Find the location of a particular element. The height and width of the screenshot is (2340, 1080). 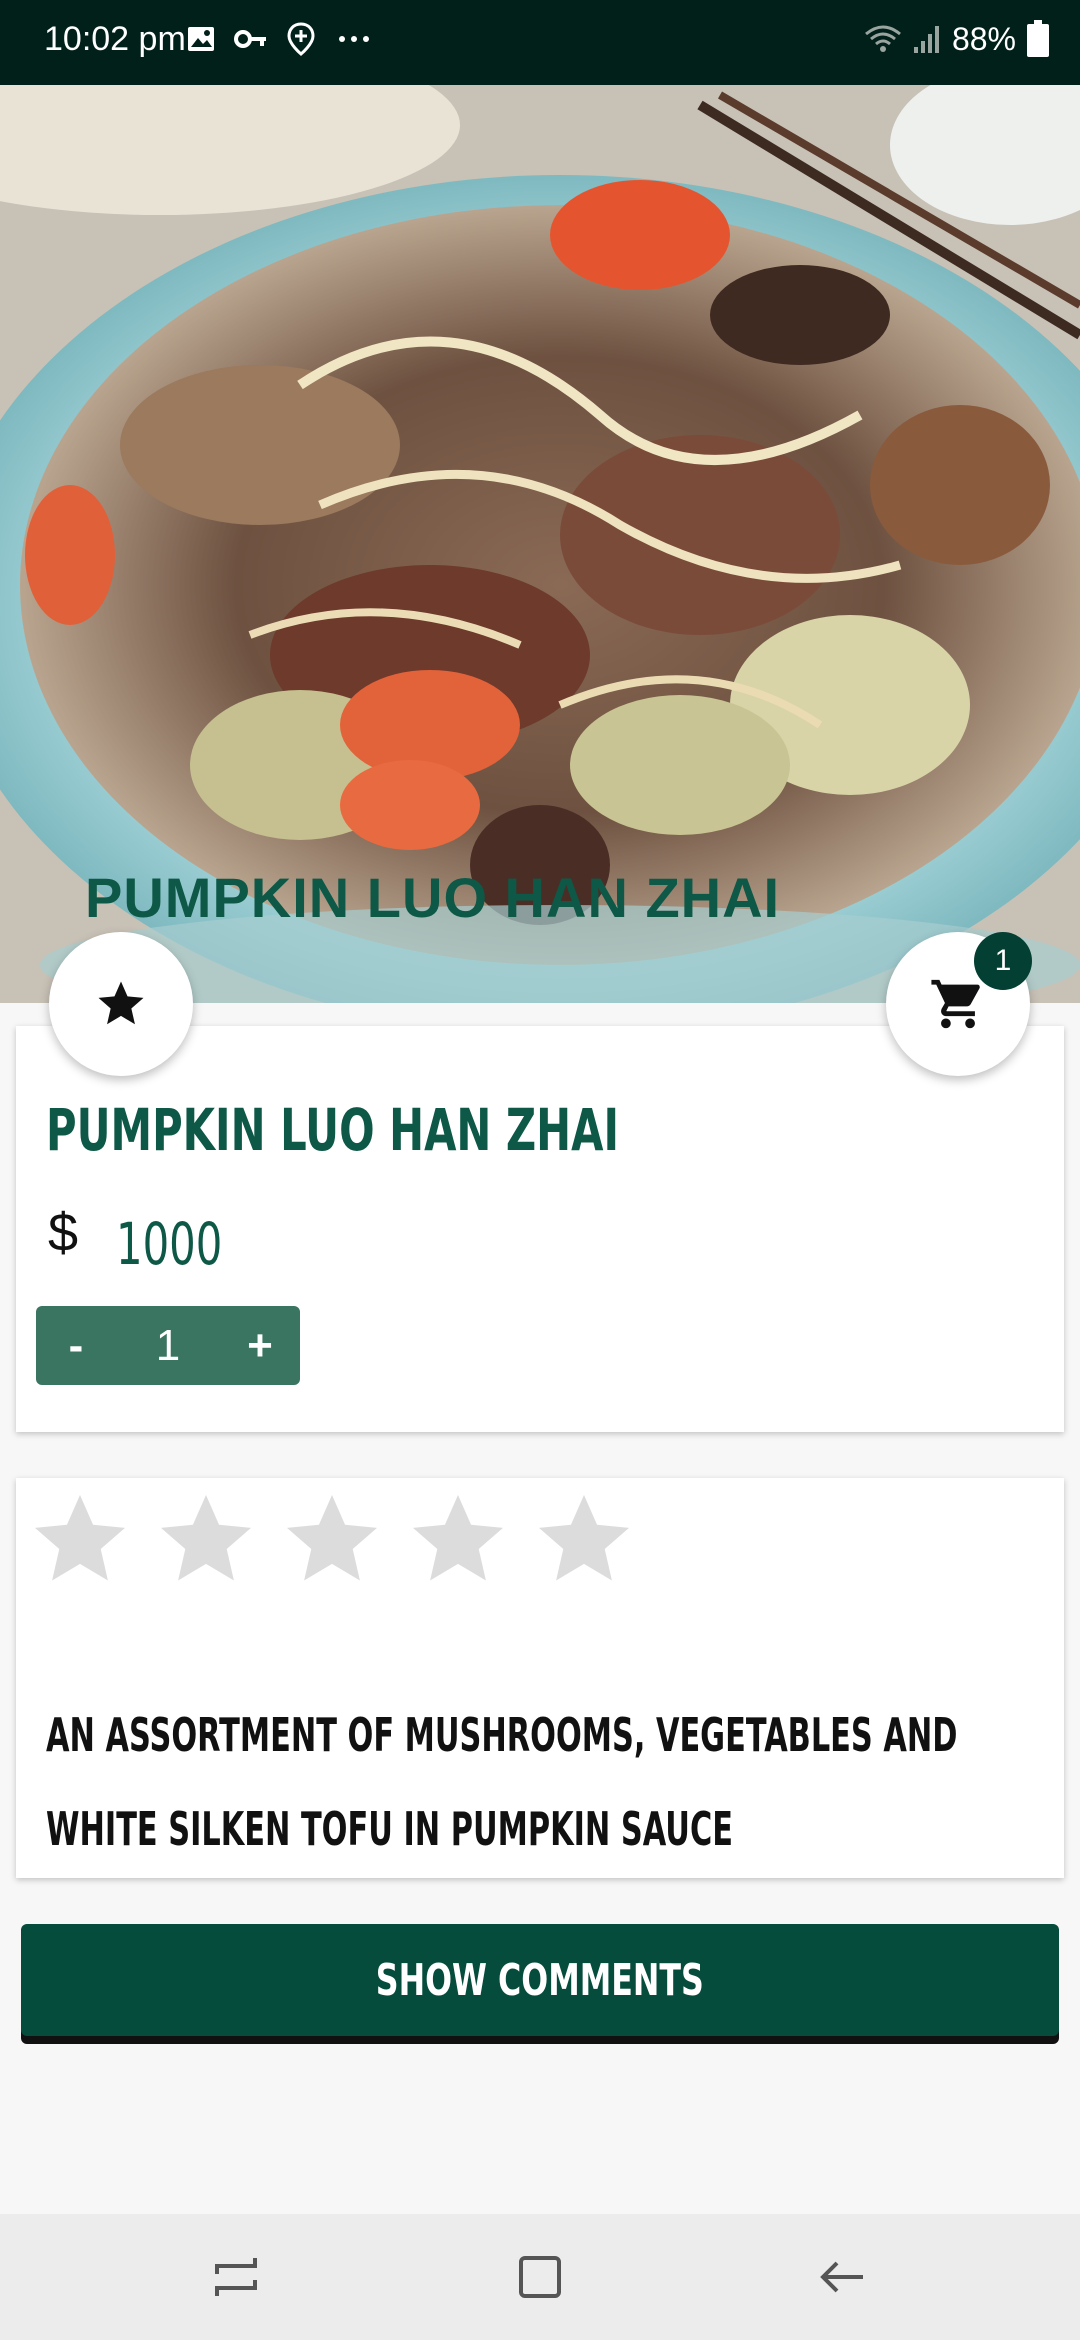

home-icon is located at coordinates (540, 2277).